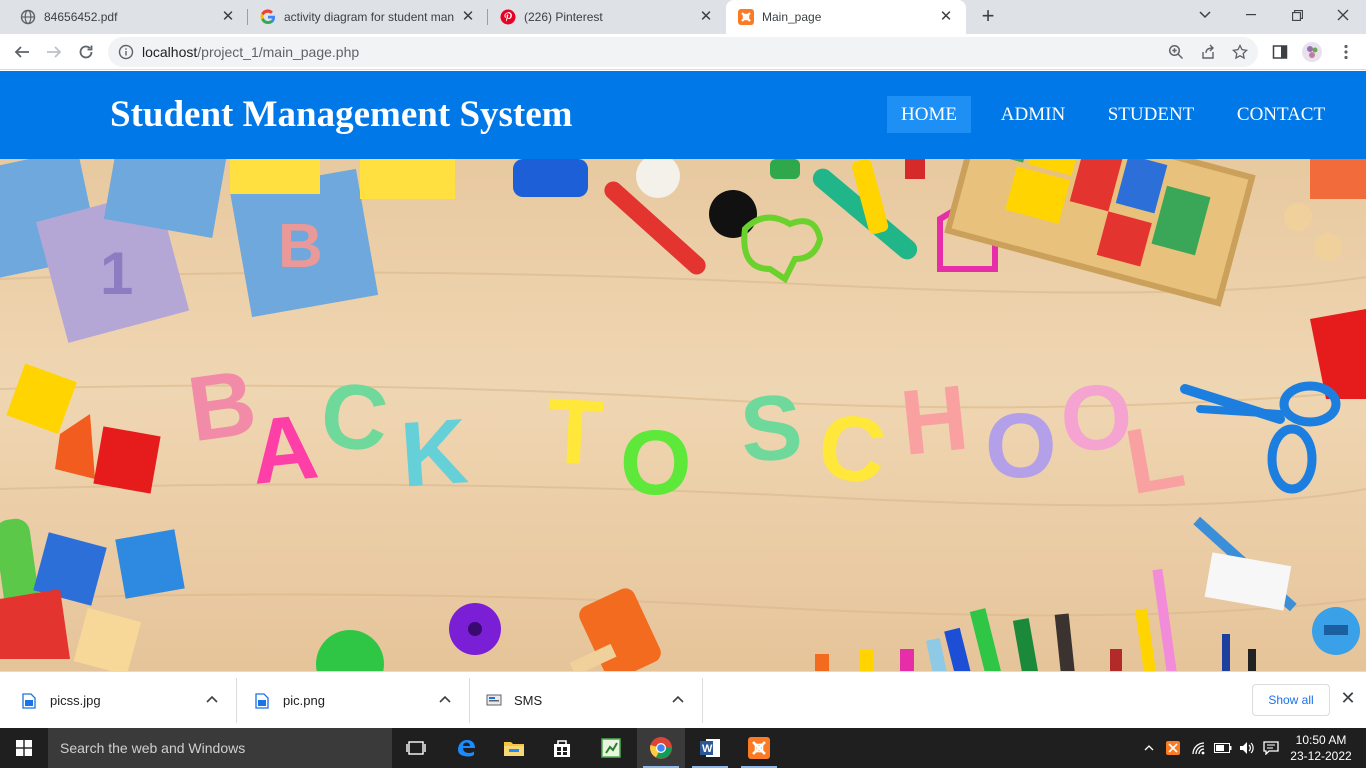 The width and height of the screenshot is (1366, 768). I want to click on tab-title: Main_page, so click(792, 17).